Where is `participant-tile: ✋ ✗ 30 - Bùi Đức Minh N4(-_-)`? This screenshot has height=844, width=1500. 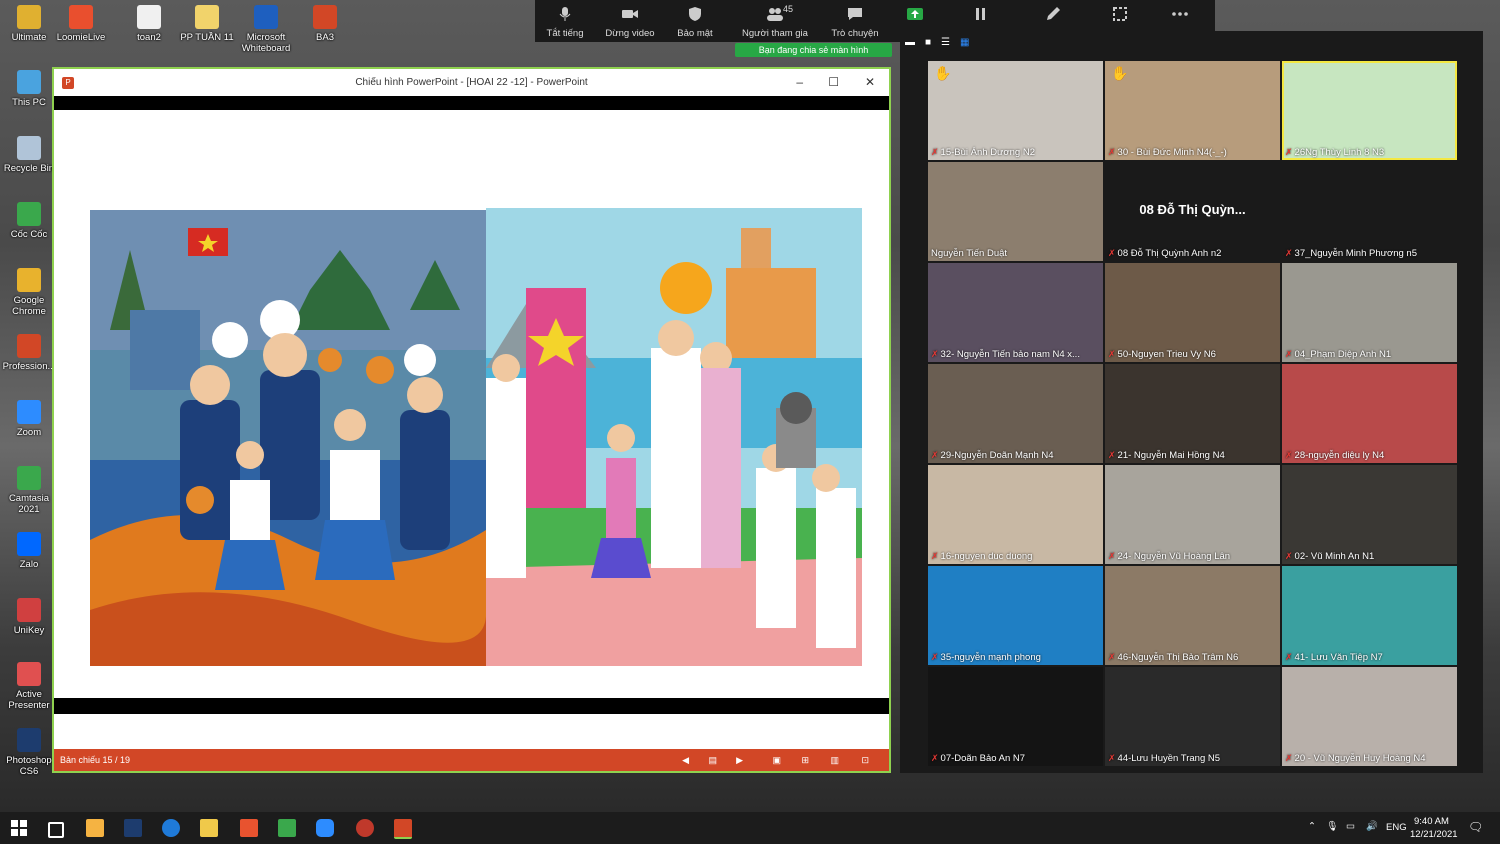 participant-tile: ✋ ✗ 30 - Bùi Đức Minh N4(-_-) is located at coordinates (1192, 110).